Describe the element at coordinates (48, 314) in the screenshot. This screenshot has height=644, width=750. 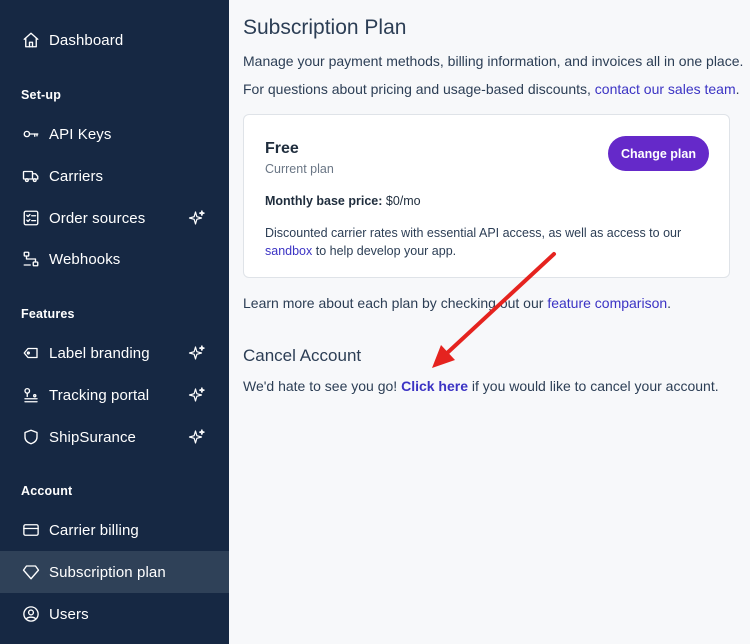
I see `section-heading-features: Features` at that location.